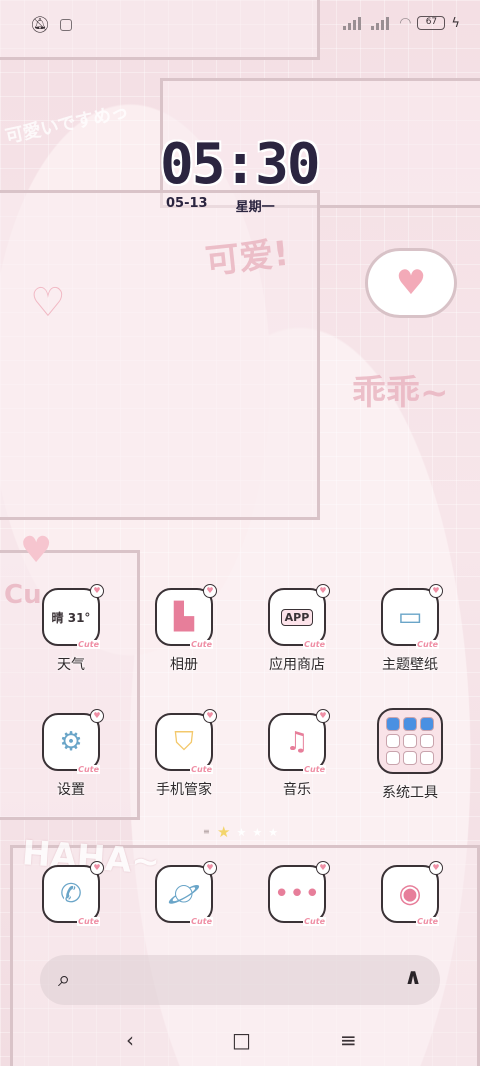 The image size is (480, 1066). Describe the element at coordinates (206, 831) in the screenshot. I see `menu-lines-icon: ≡` at that location.